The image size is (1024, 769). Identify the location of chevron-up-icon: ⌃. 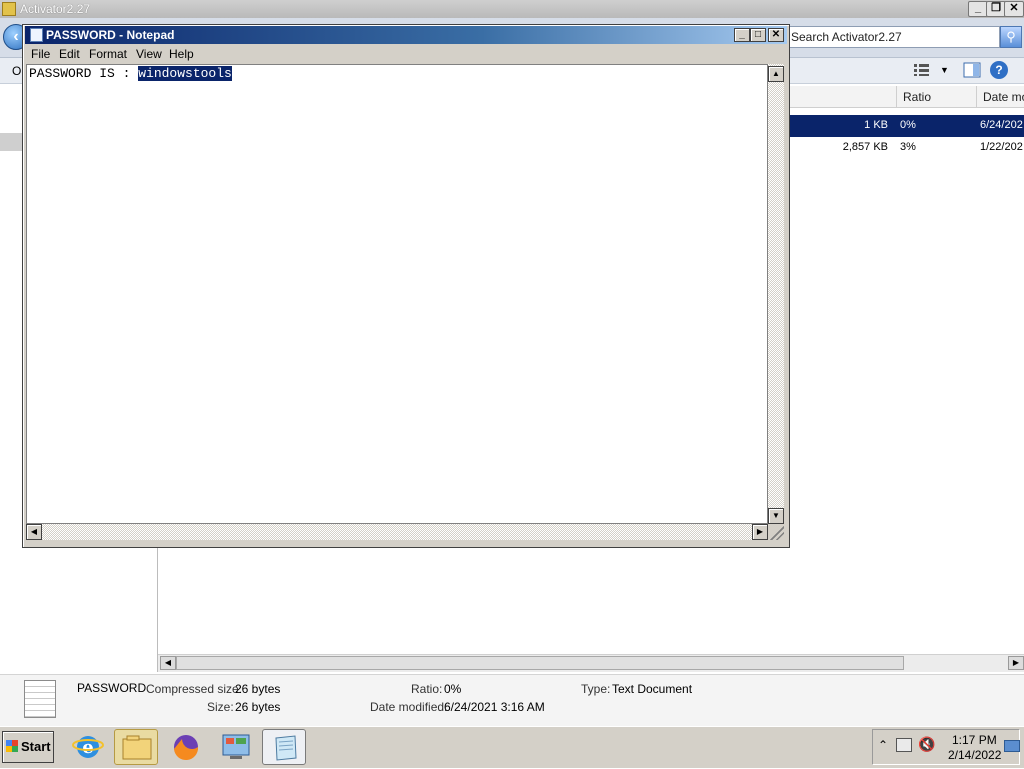
(883, 745).